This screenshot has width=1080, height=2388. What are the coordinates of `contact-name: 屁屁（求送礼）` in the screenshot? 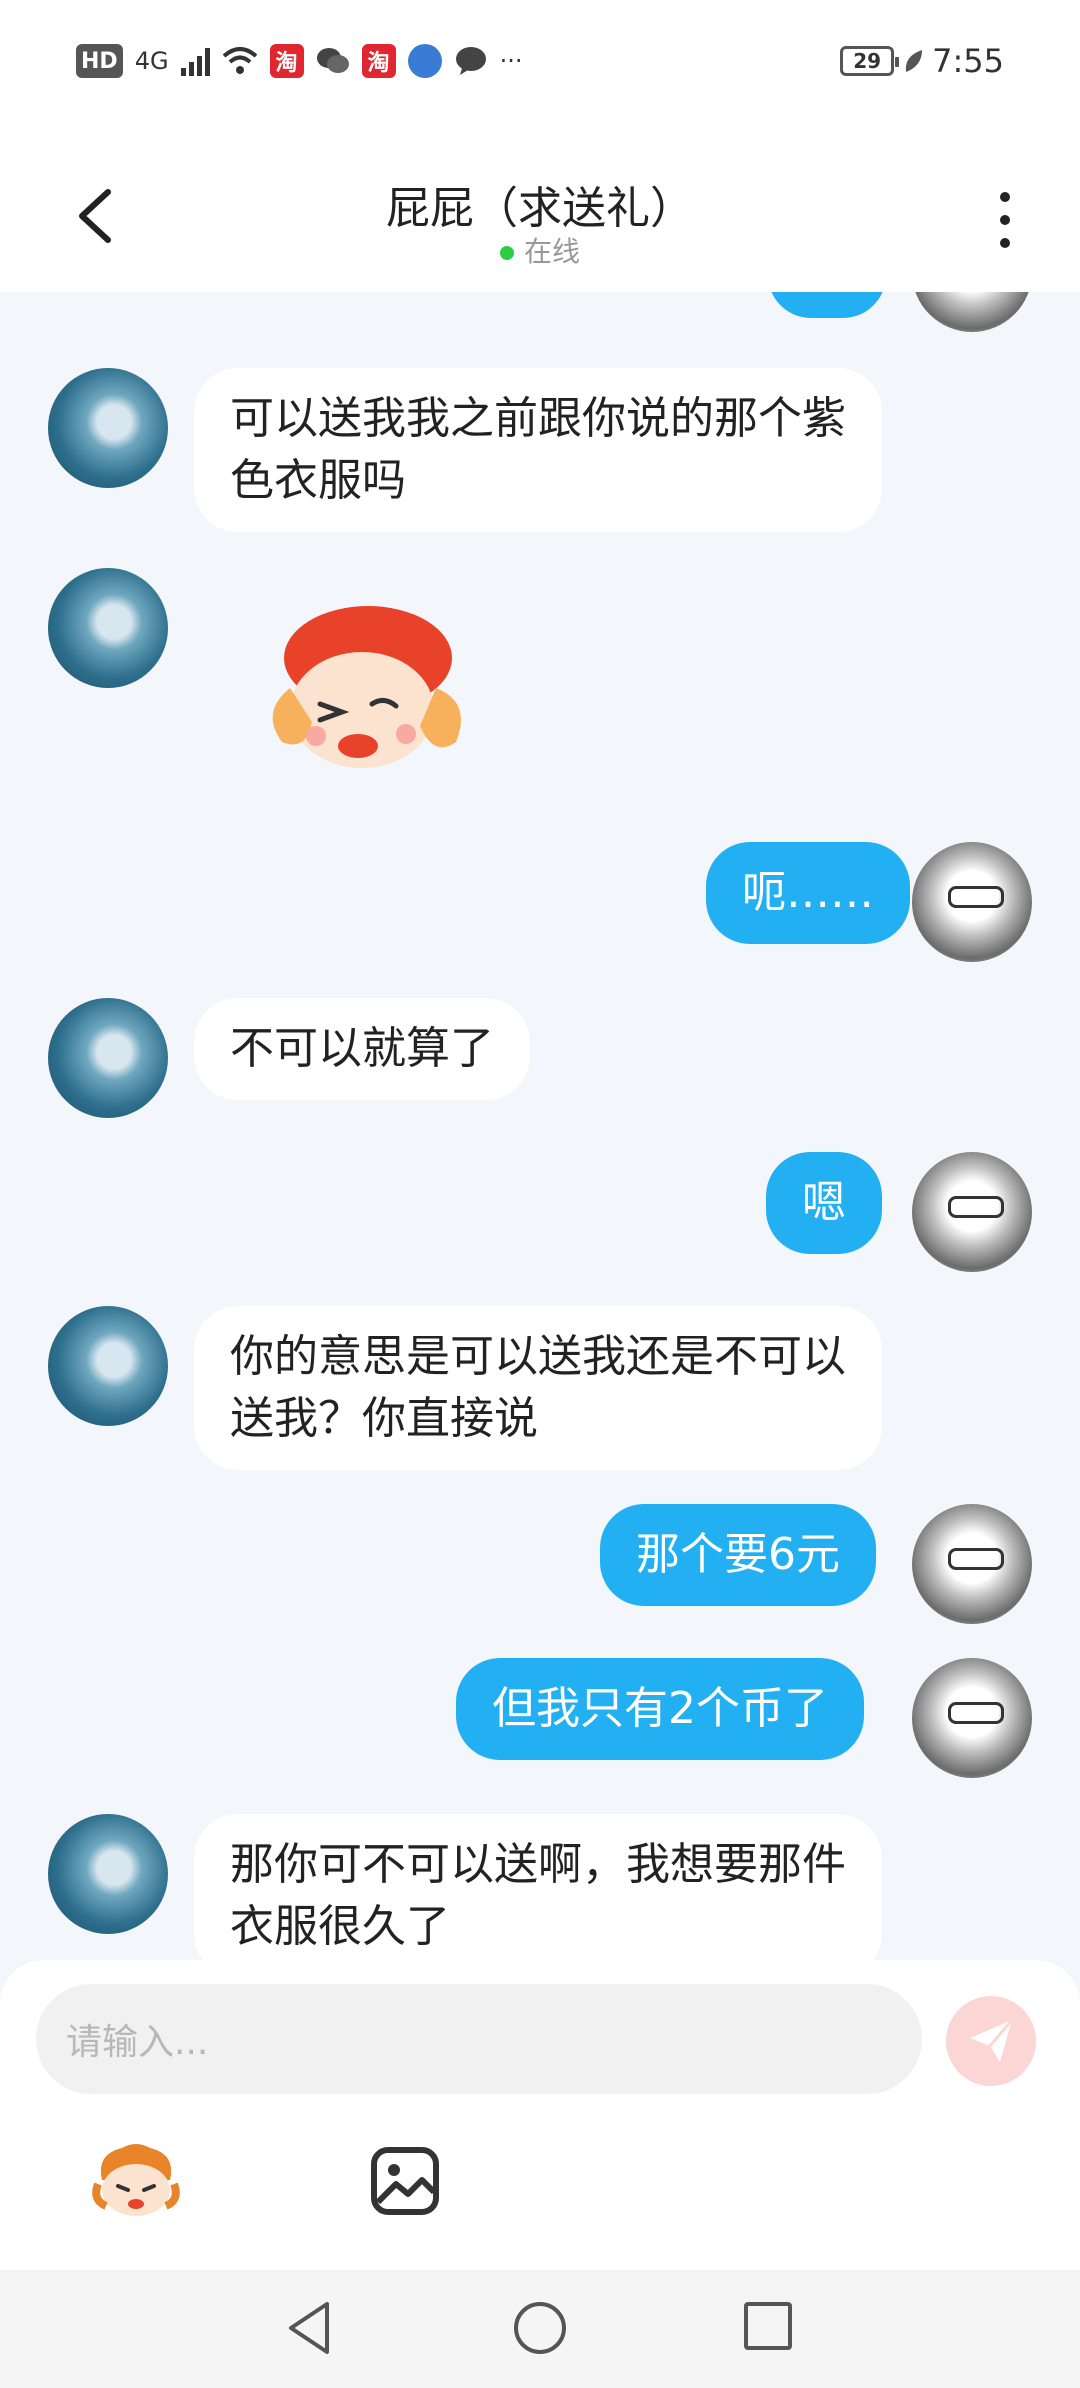 It's located at (540, 208).